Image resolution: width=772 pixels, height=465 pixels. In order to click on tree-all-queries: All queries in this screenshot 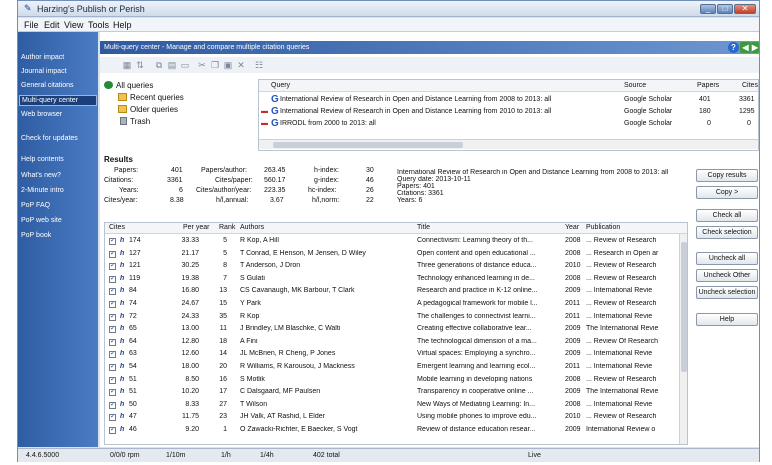, I will do `click(128, 85)`.